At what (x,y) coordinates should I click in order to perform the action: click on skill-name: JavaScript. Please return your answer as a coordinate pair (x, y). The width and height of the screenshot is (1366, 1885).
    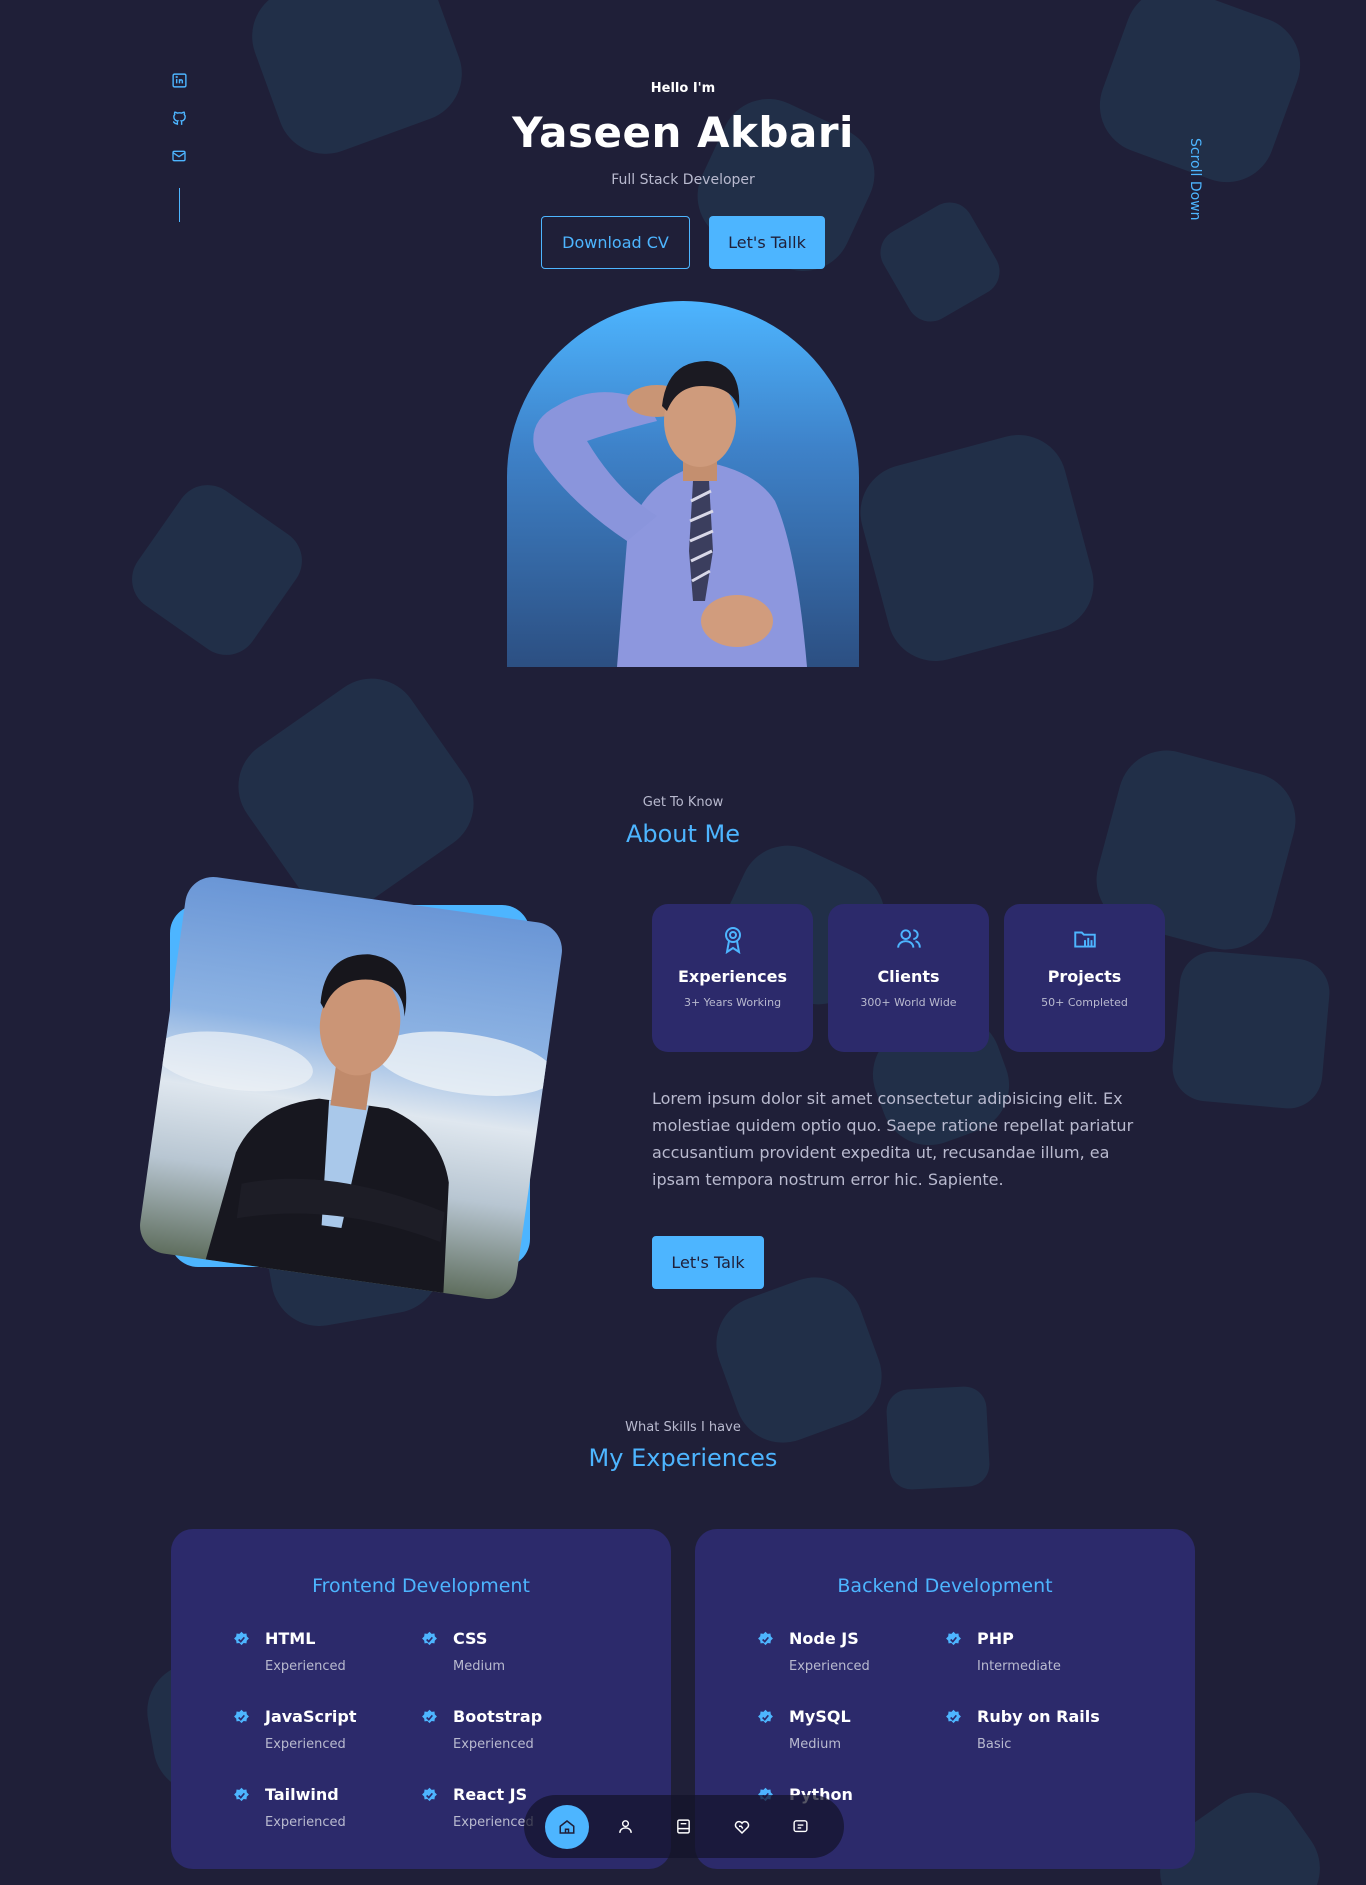
    Looking at the image, I should click on (311, 1716).